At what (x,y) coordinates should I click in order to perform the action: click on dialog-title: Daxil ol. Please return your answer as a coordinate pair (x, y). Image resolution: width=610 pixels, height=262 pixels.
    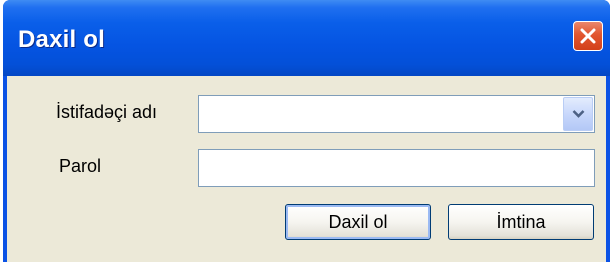
    Looking at the image, I should click on (61, 39).